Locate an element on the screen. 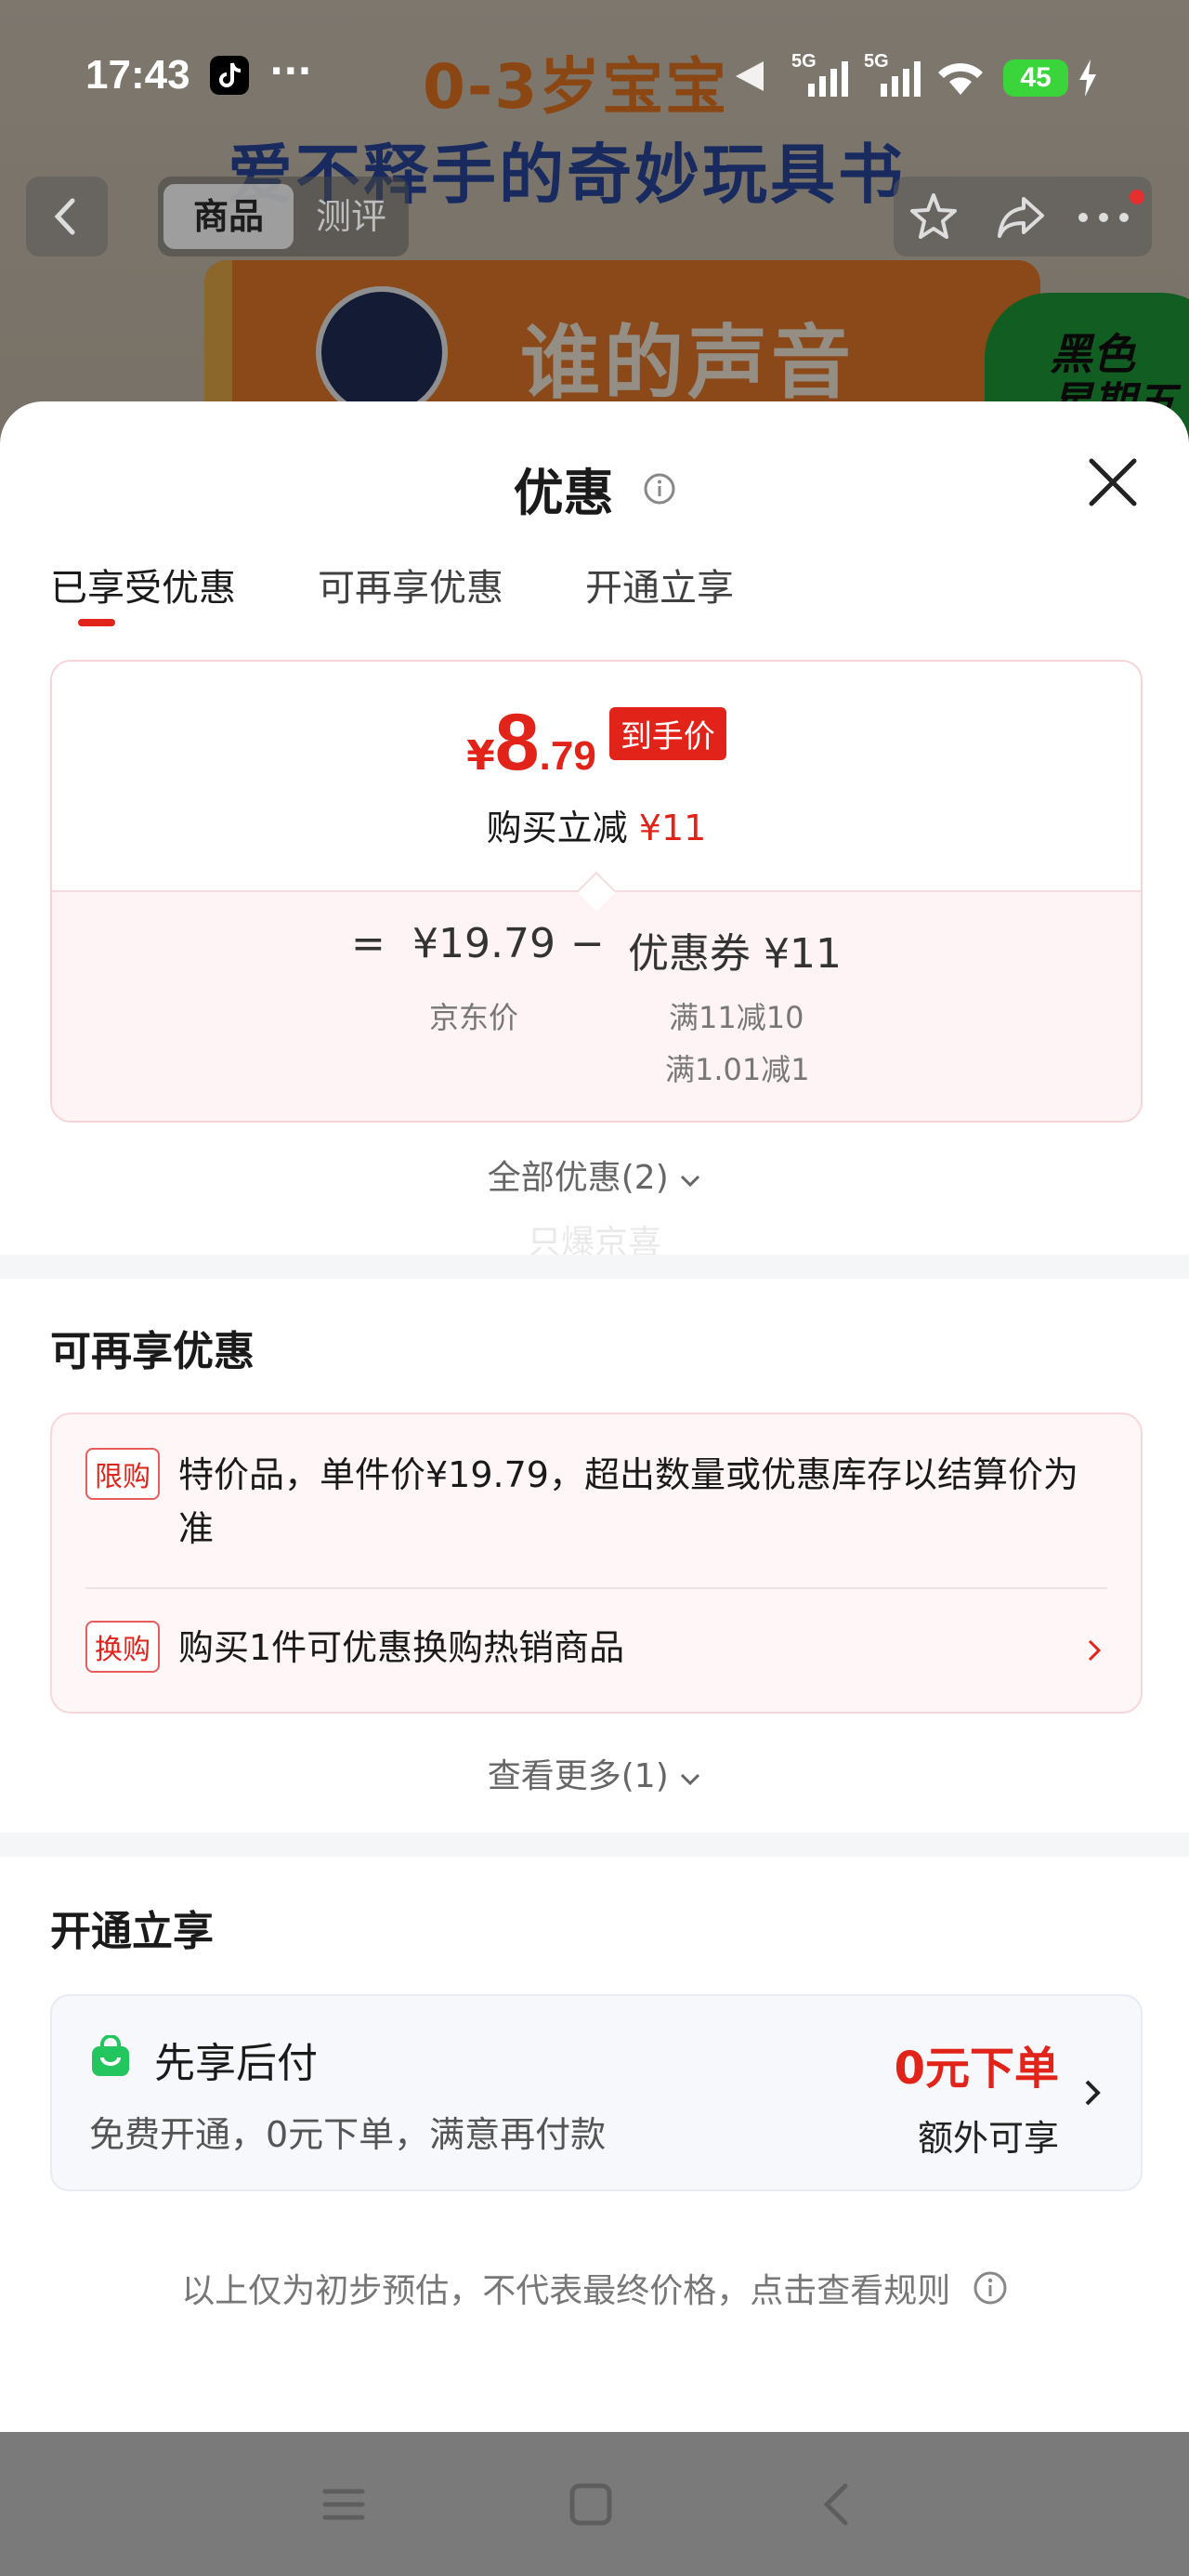 This screenshot has height=2576, width=1189. product-actions is located at coordinates (1023, 216).